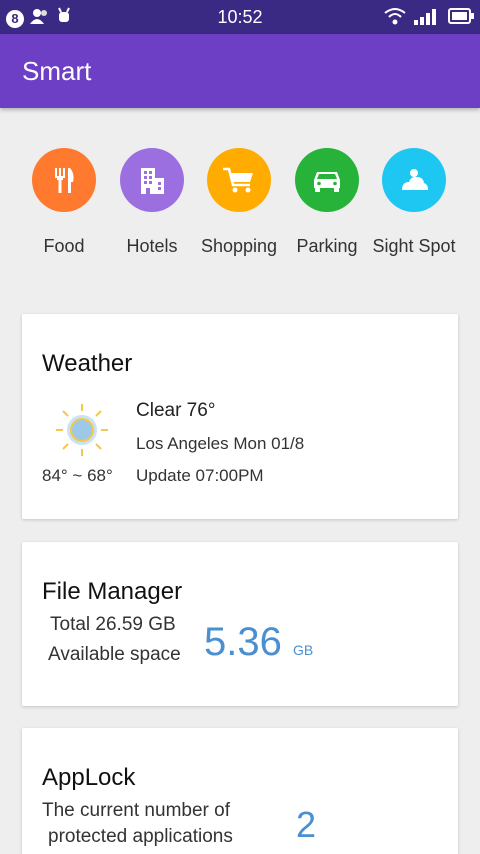 The height and width of the screenshot is (854, 480). I want to click on sight-spot-icon-circle, so click(414, 180).